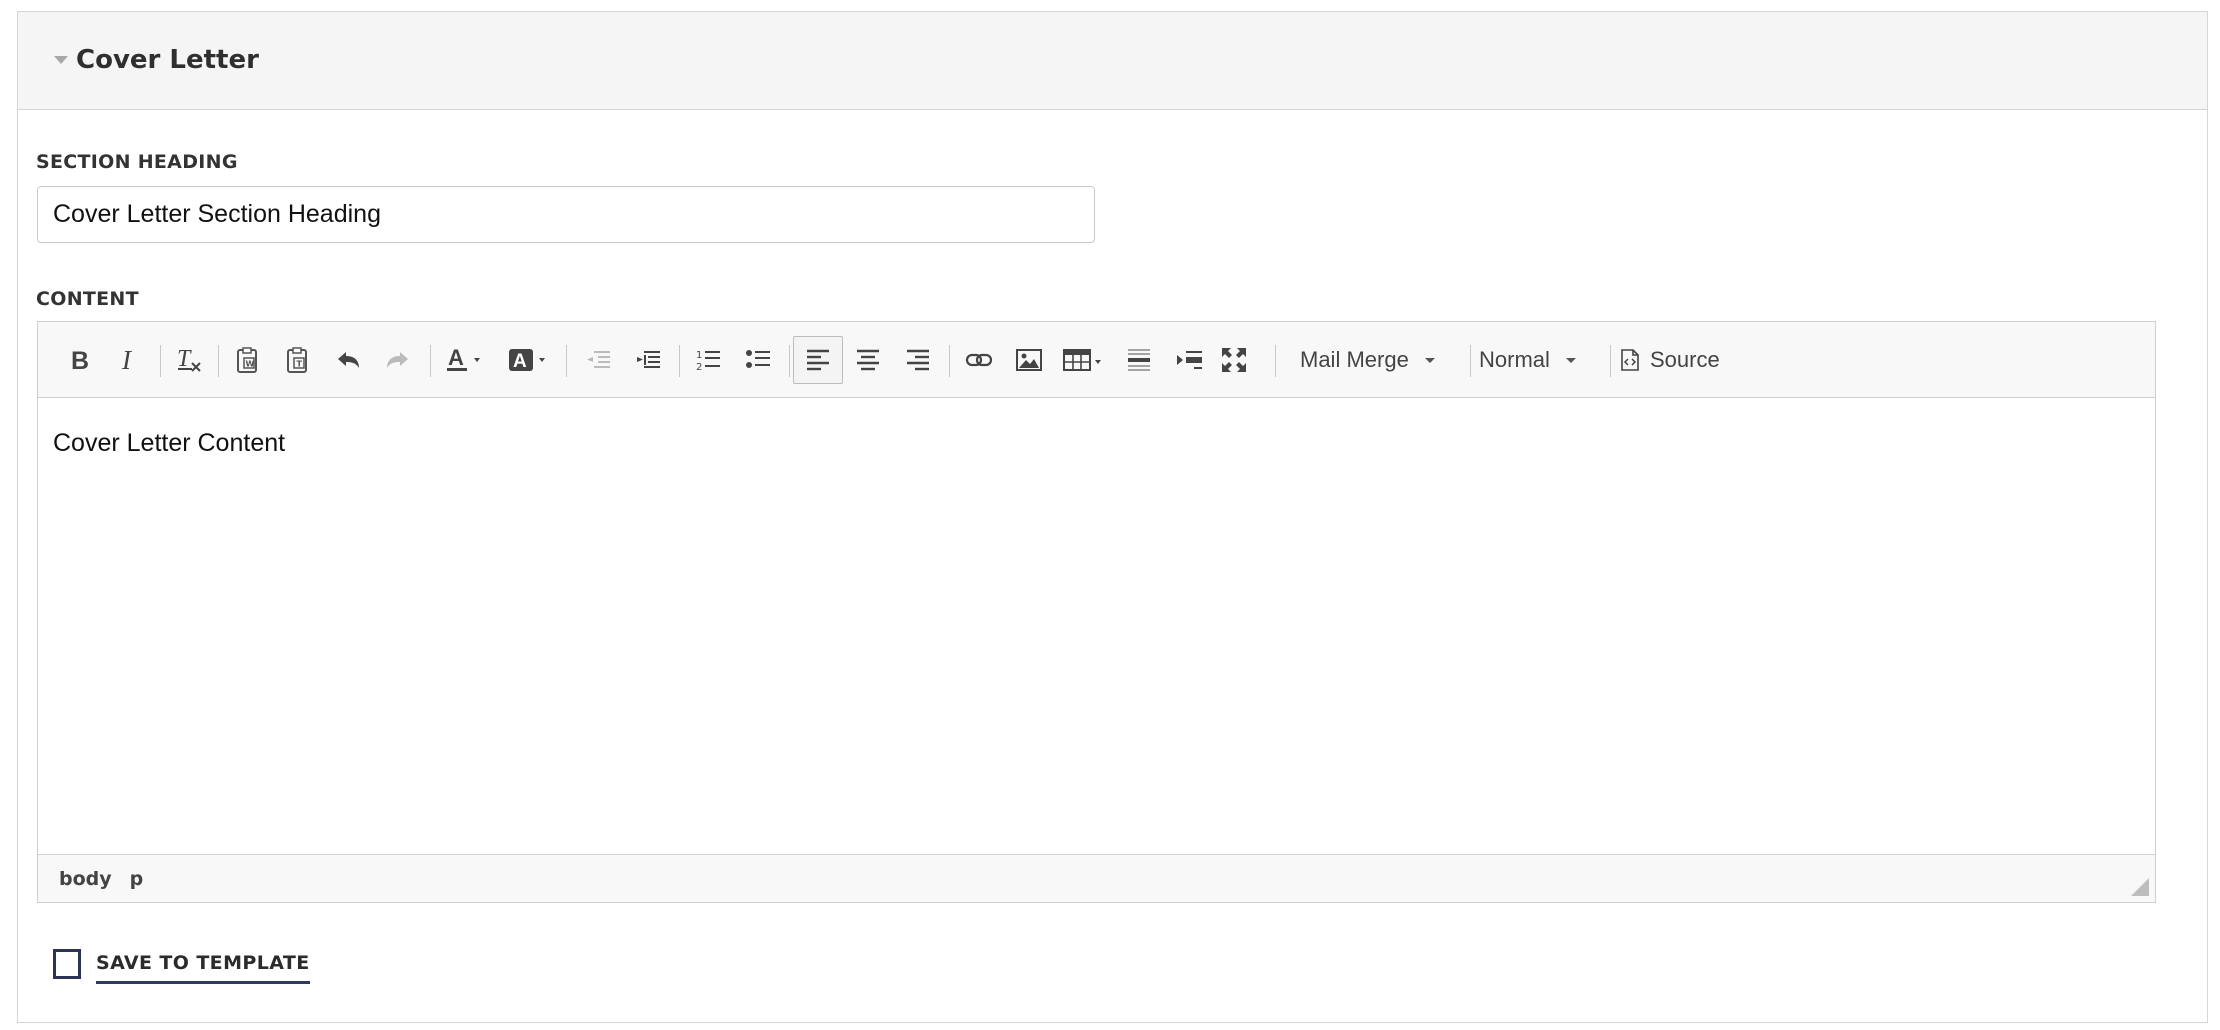 This screenshot has width=2220, height=1030. What do you see at coordinates (1514, 359) in the screenshot?
I see `format-label: Normal` at bounding box center [1514, 359].